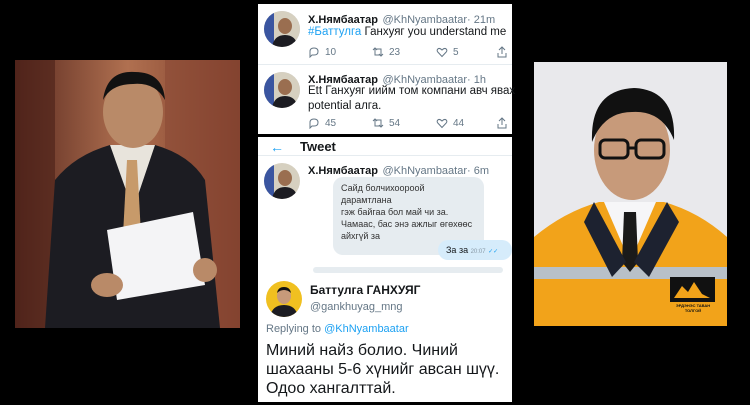 The image size is (750, 405). Describe the element at coordinates (343, 171) in the screenshot. I see `author-name: Х.Нямбаатар` at that location.